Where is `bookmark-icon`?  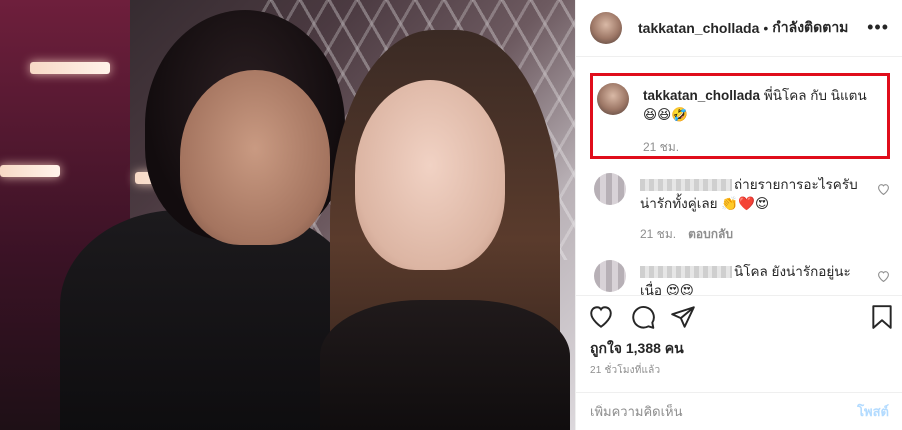
bookmark-icon is located at coordinates (882, 317).